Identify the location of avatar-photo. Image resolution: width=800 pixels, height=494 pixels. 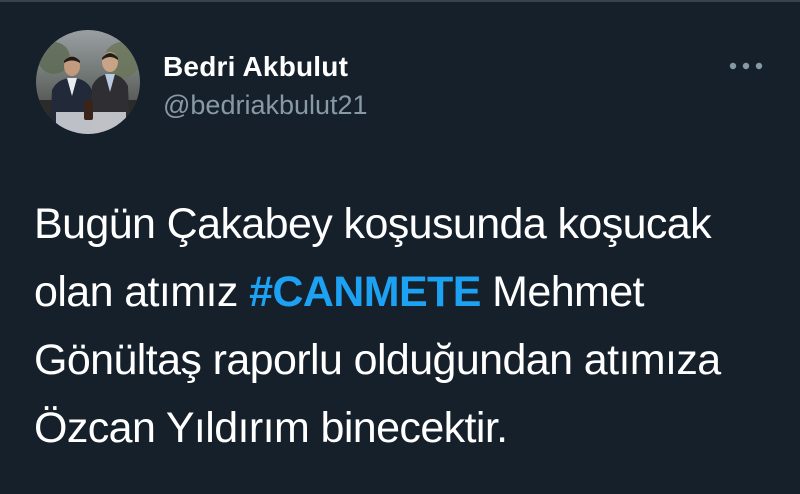
(88, 82).